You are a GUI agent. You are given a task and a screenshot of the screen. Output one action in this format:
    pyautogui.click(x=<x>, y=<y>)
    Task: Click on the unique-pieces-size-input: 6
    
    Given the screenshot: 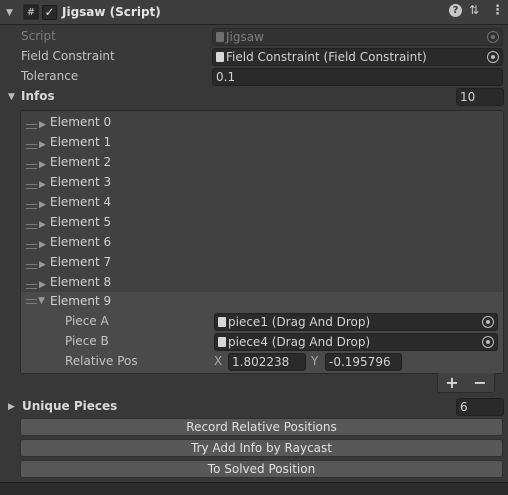 What is the action you would take?
    pyautogui.click(x=480, y=407)
    